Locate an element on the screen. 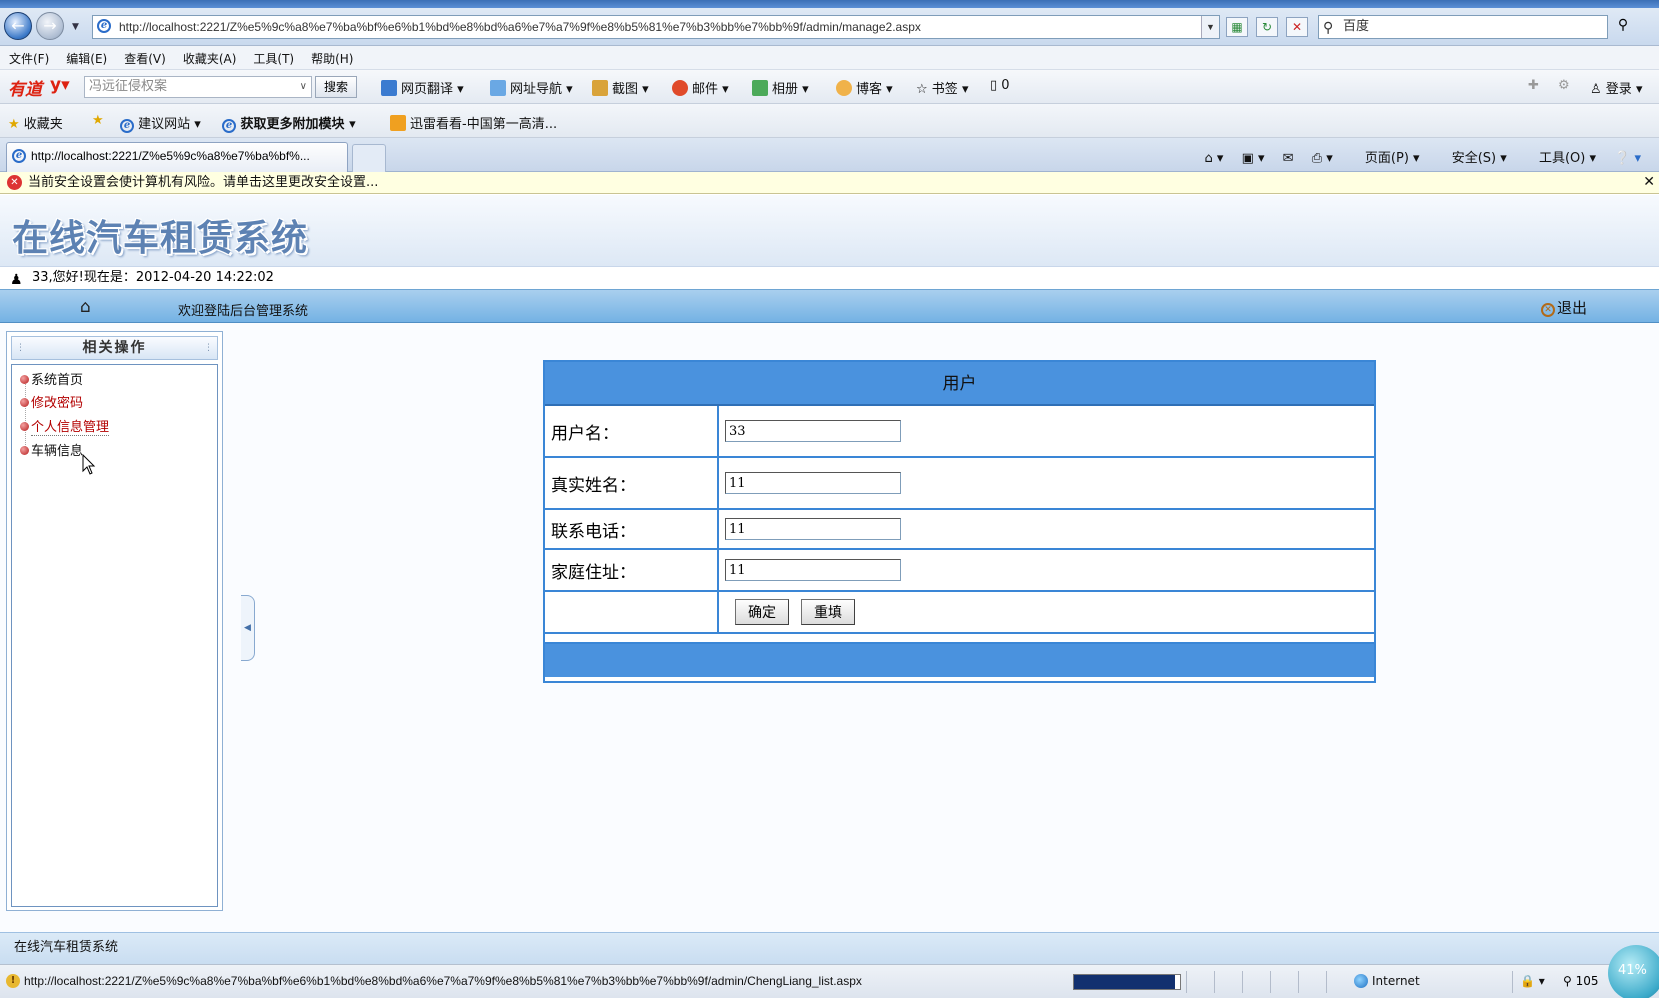 The height and width of the screenshot is (998, 1659). status-warning-icon: ! is located at coordinates (13, 981).